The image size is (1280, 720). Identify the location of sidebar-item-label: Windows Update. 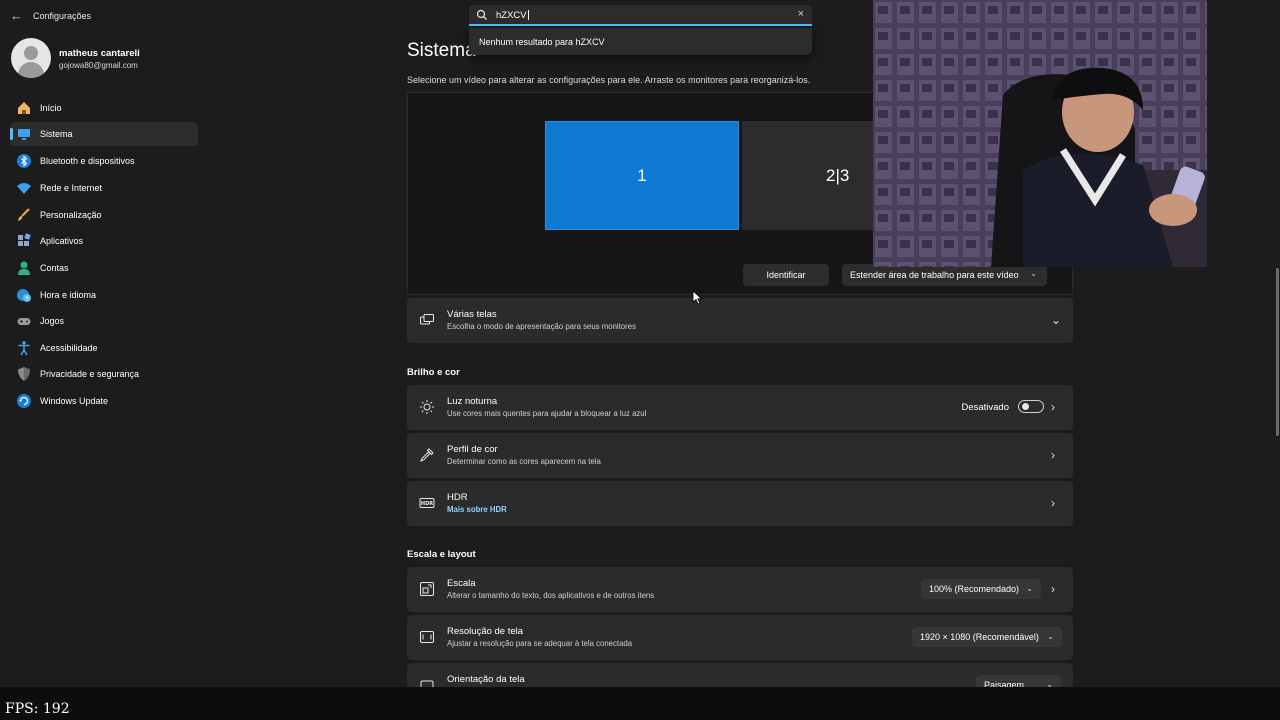
(74, 401).